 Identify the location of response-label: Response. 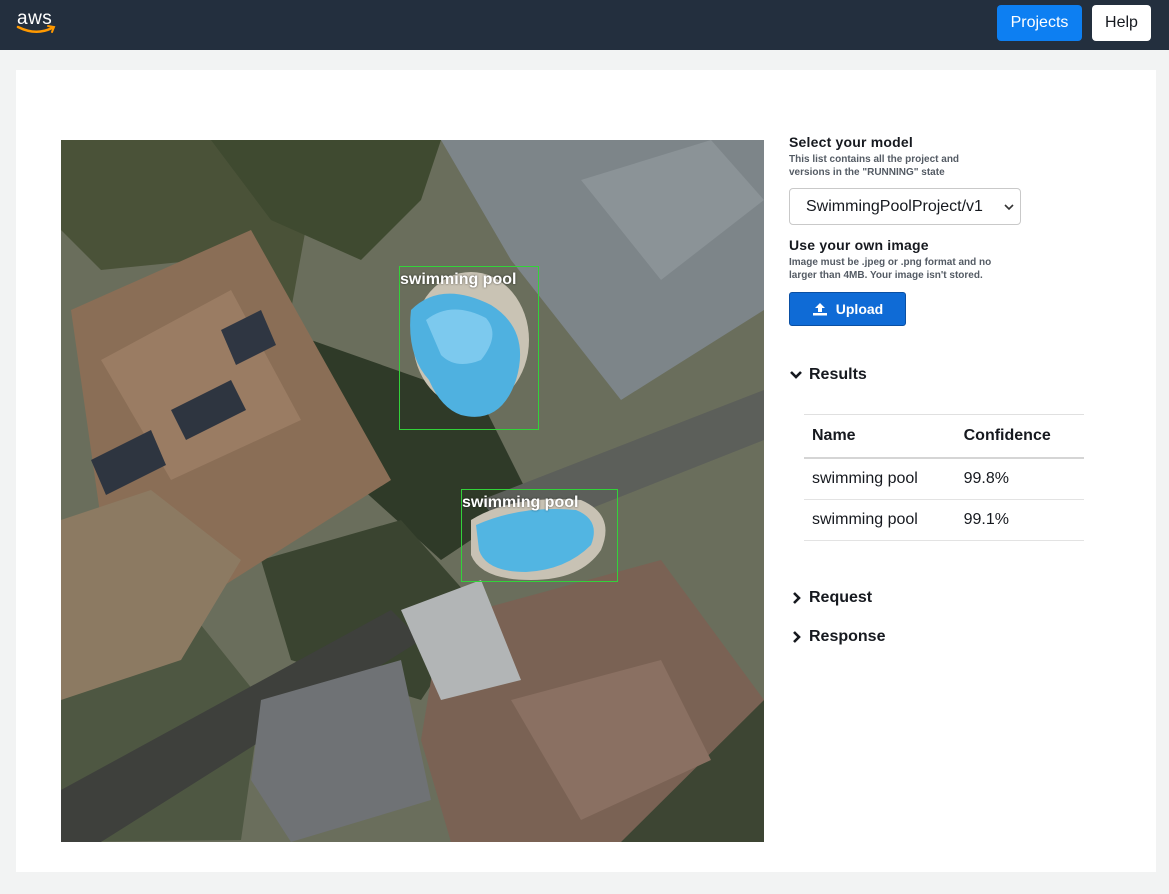
(847, 636).